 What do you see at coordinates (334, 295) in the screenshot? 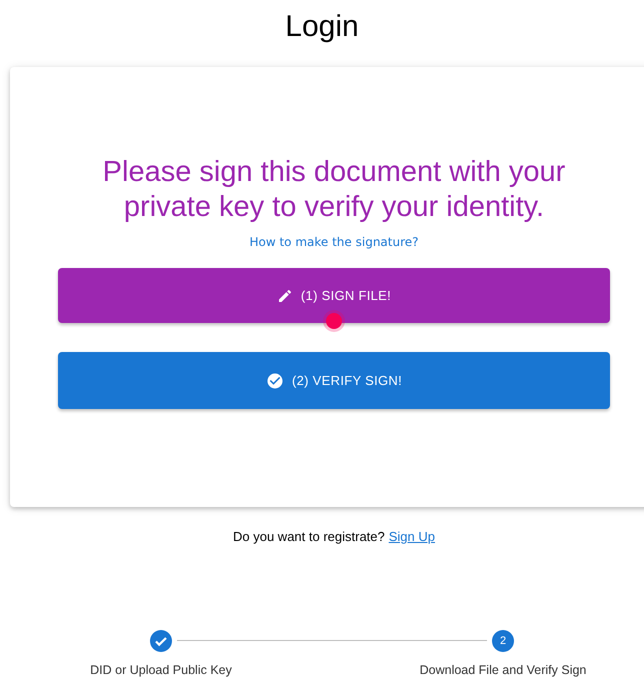
I see `sign-file-button: (1) SIGN FILE!` at bounding box center [334, 295].